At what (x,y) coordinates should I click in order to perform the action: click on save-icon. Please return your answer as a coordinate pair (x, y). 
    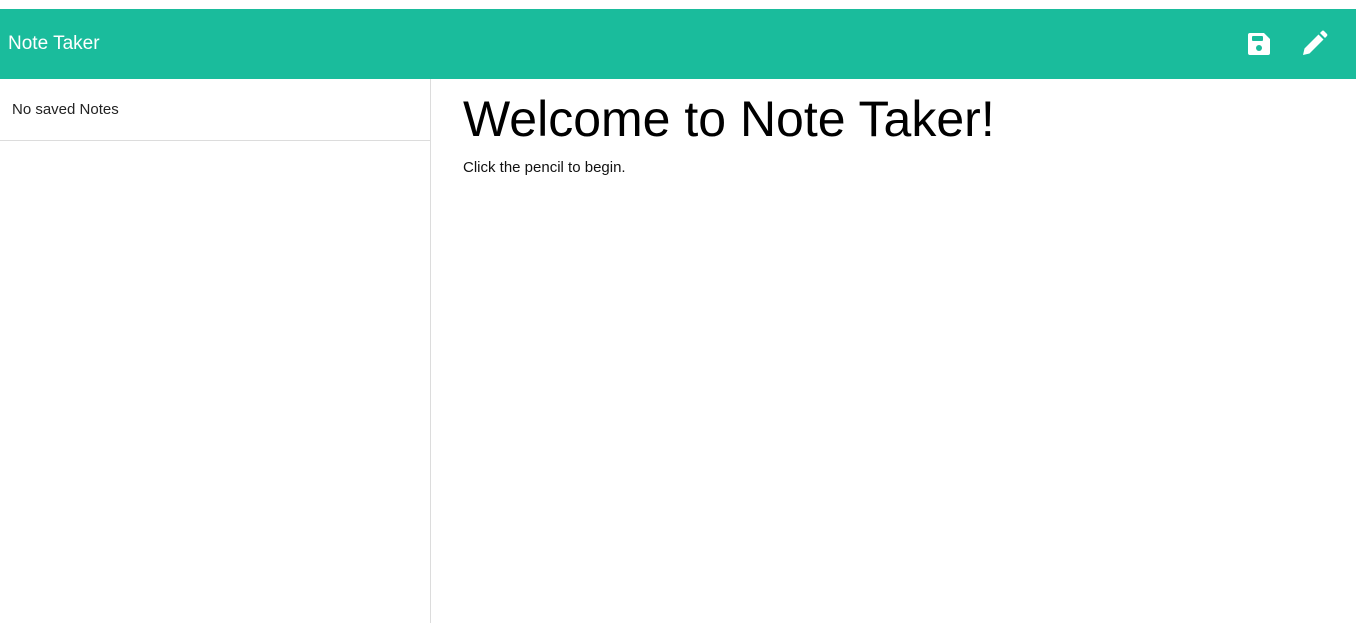
    Looking at the image, I should click on (1259, 44).